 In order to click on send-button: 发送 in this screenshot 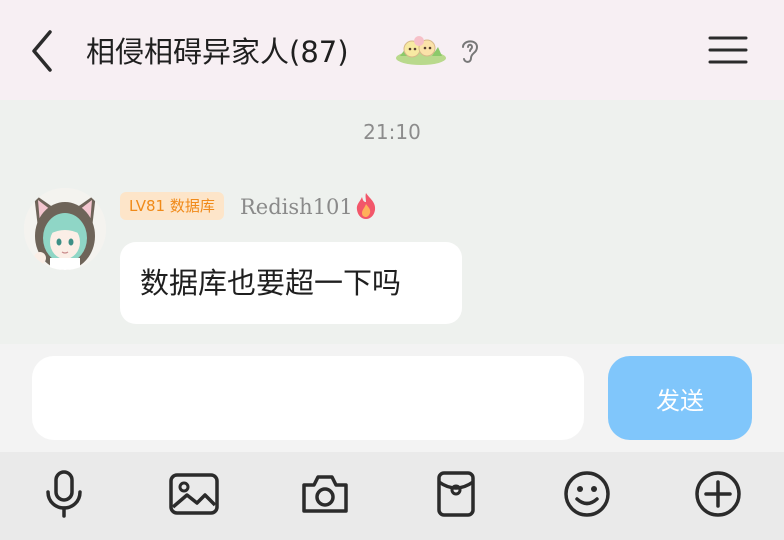, I will do `click(680, 398)`.